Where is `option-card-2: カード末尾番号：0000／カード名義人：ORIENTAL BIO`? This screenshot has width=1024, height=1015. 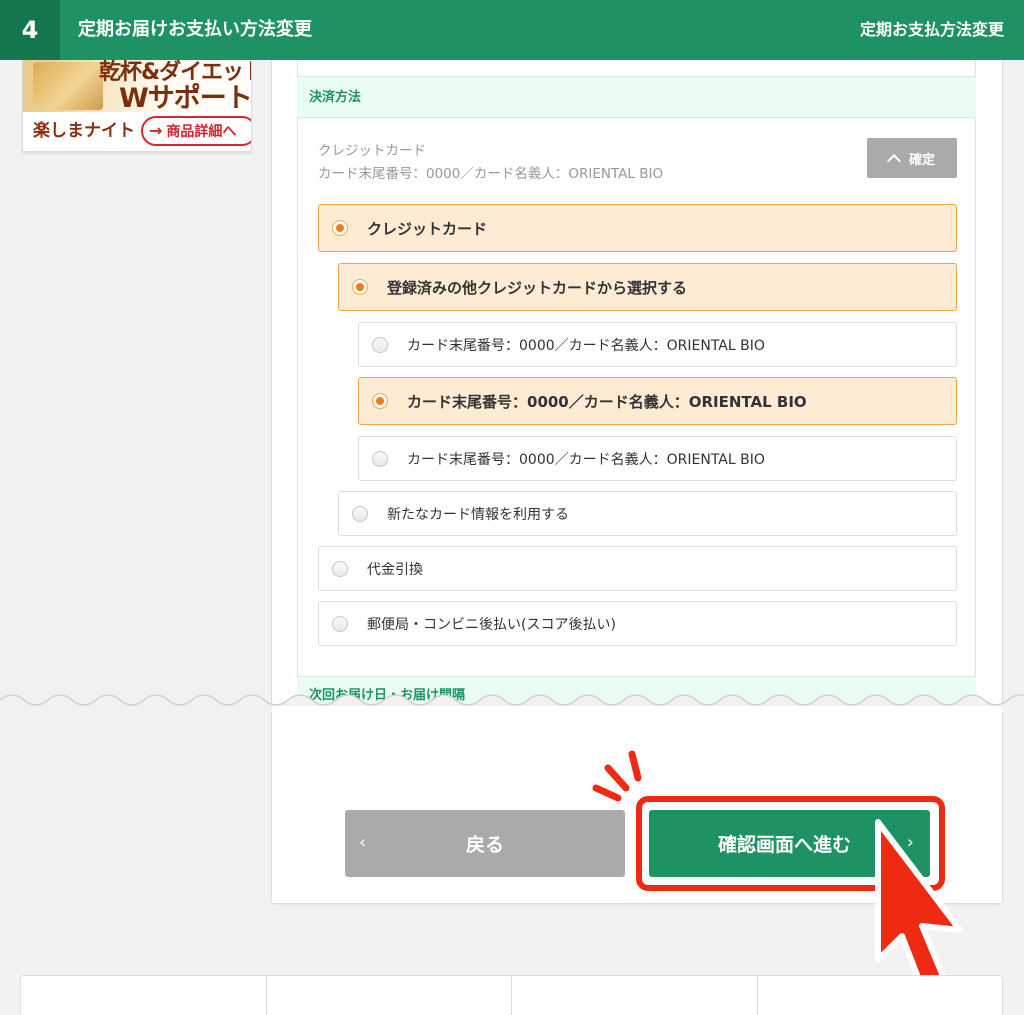 option-card-2: カード末尾番号：0000／カード名義人：ORIENTAL BIO is located at coordinates (657, 401).